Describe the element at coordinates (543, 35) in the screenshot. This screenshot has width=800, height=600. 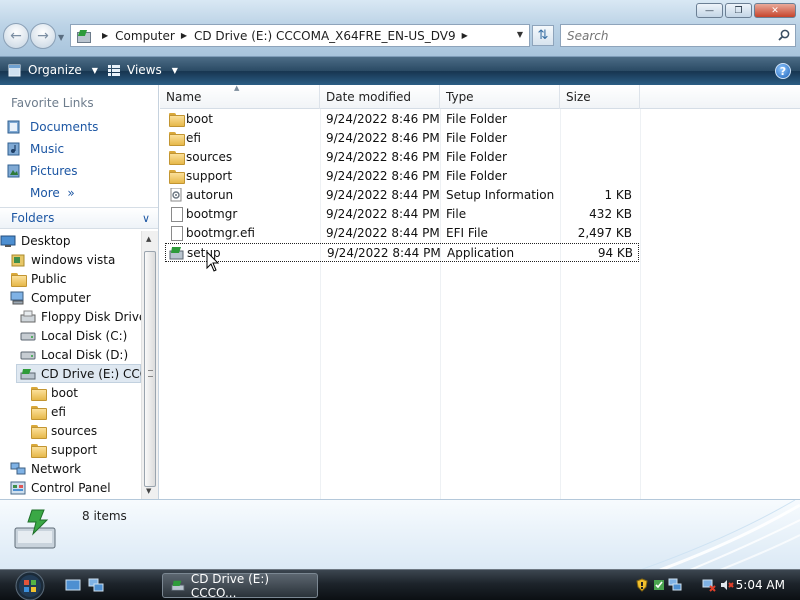
I see `refresh-button: ⇅` at that location.